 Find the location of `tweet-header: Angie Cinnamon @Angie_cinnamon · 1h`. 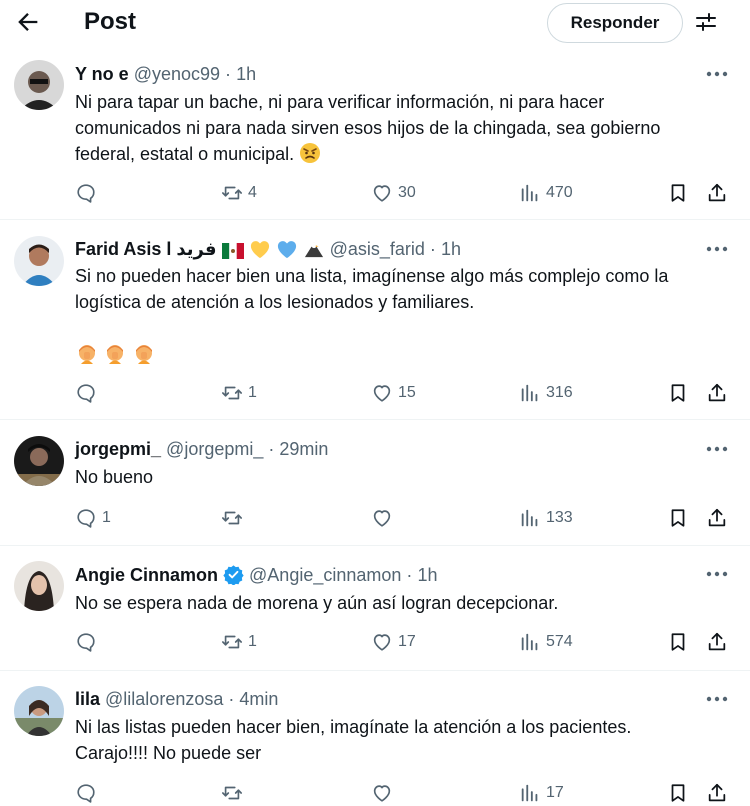

tweet-header: Angie Cinnamon @Angie_cinnamon · 1h is located at coordinates (256, 575).